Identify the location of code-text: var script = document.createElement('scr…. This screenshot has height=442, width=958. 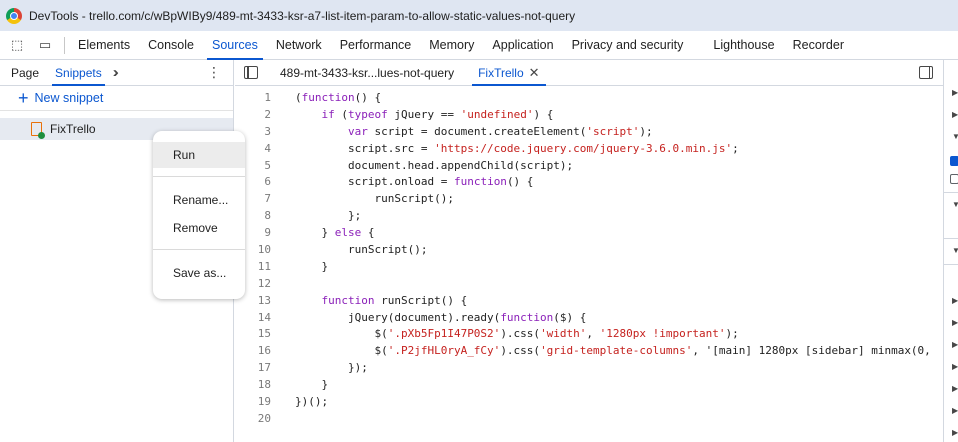
(500, 131).